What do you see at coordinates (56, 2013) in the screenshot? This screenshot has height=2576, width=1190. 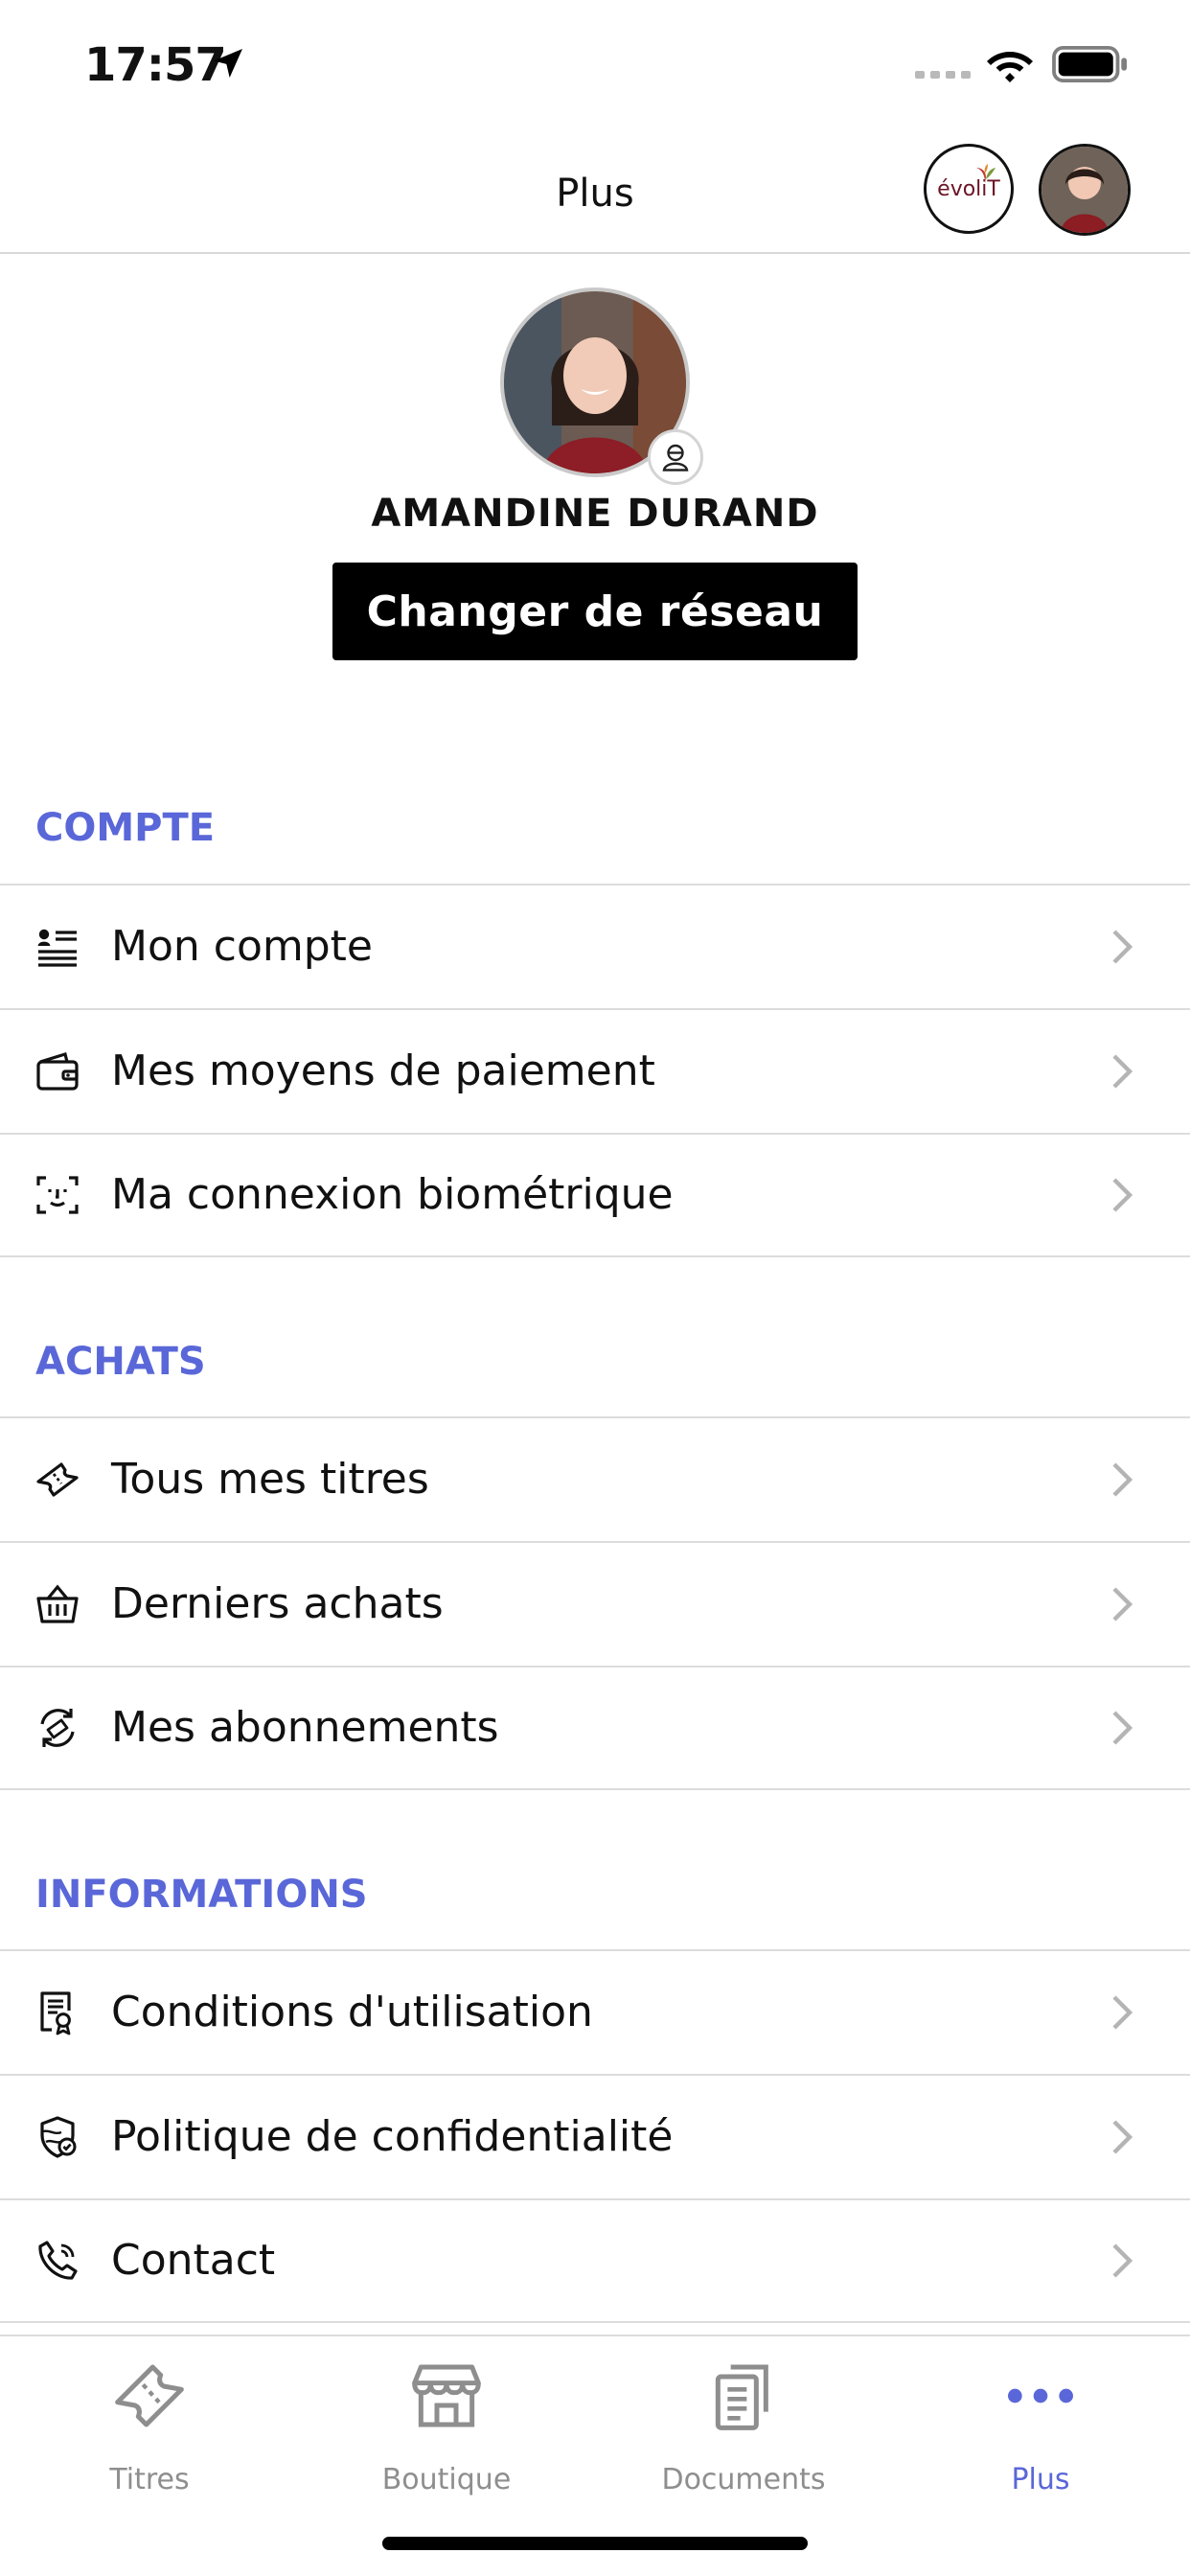 I see `document-certificate-icon` at bounding box center [56, 2013].